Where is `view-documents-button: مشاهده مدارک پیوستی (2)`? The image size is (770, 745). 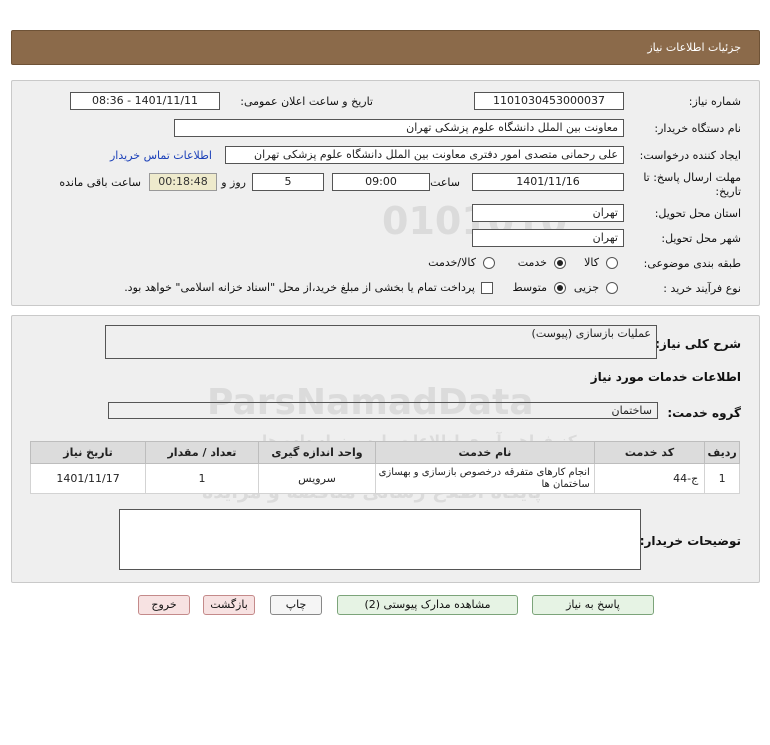
view-documents-button: مشاهده مدارک پیوستی (2) is located at coordinates (427, 605).